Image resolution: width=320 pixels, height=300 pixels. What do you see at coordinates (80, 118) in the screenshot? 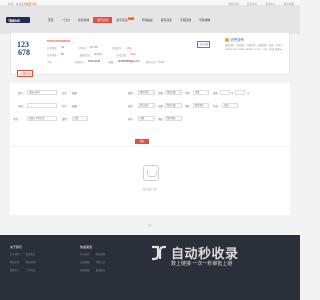
I see `type2-select: 全部` at bounding box center [80, 118].